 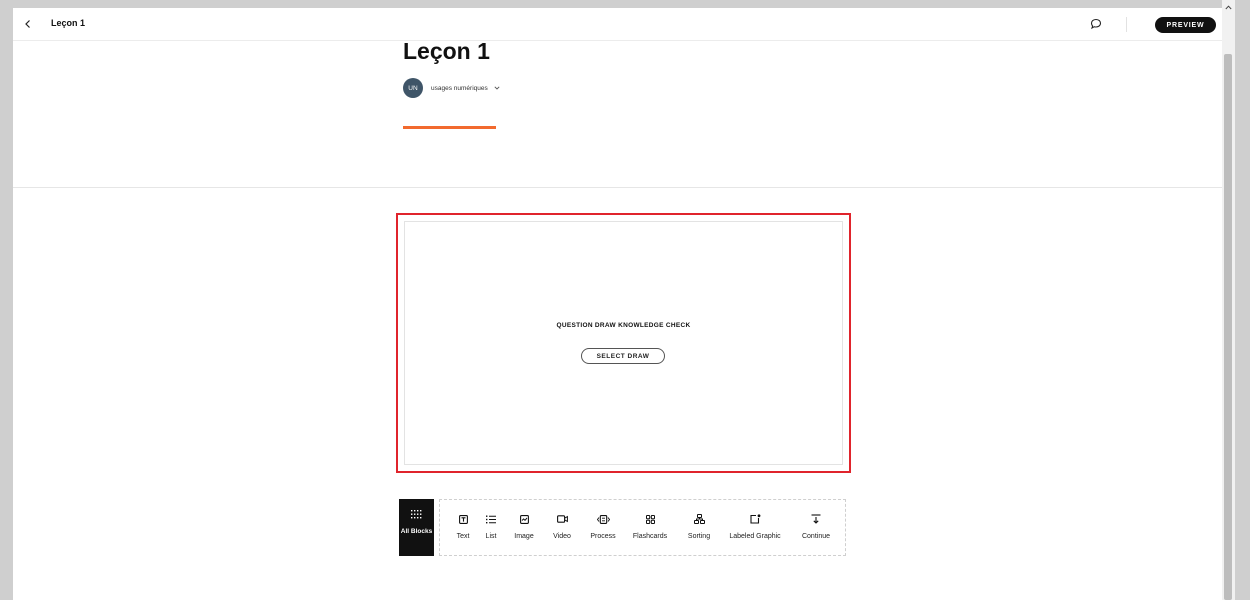 What do you see at coordinates (524, 527) in the screenshot?
I see `block-item-image: Image` at bounding box center [524, 527].